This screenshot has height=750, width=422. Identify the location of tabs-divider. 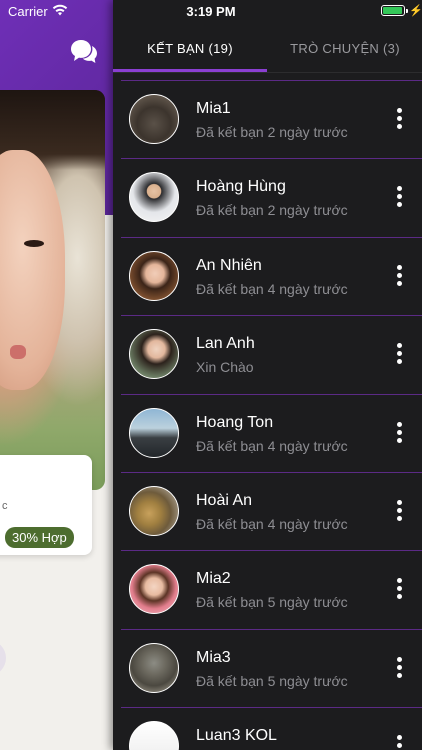
(267, 72).